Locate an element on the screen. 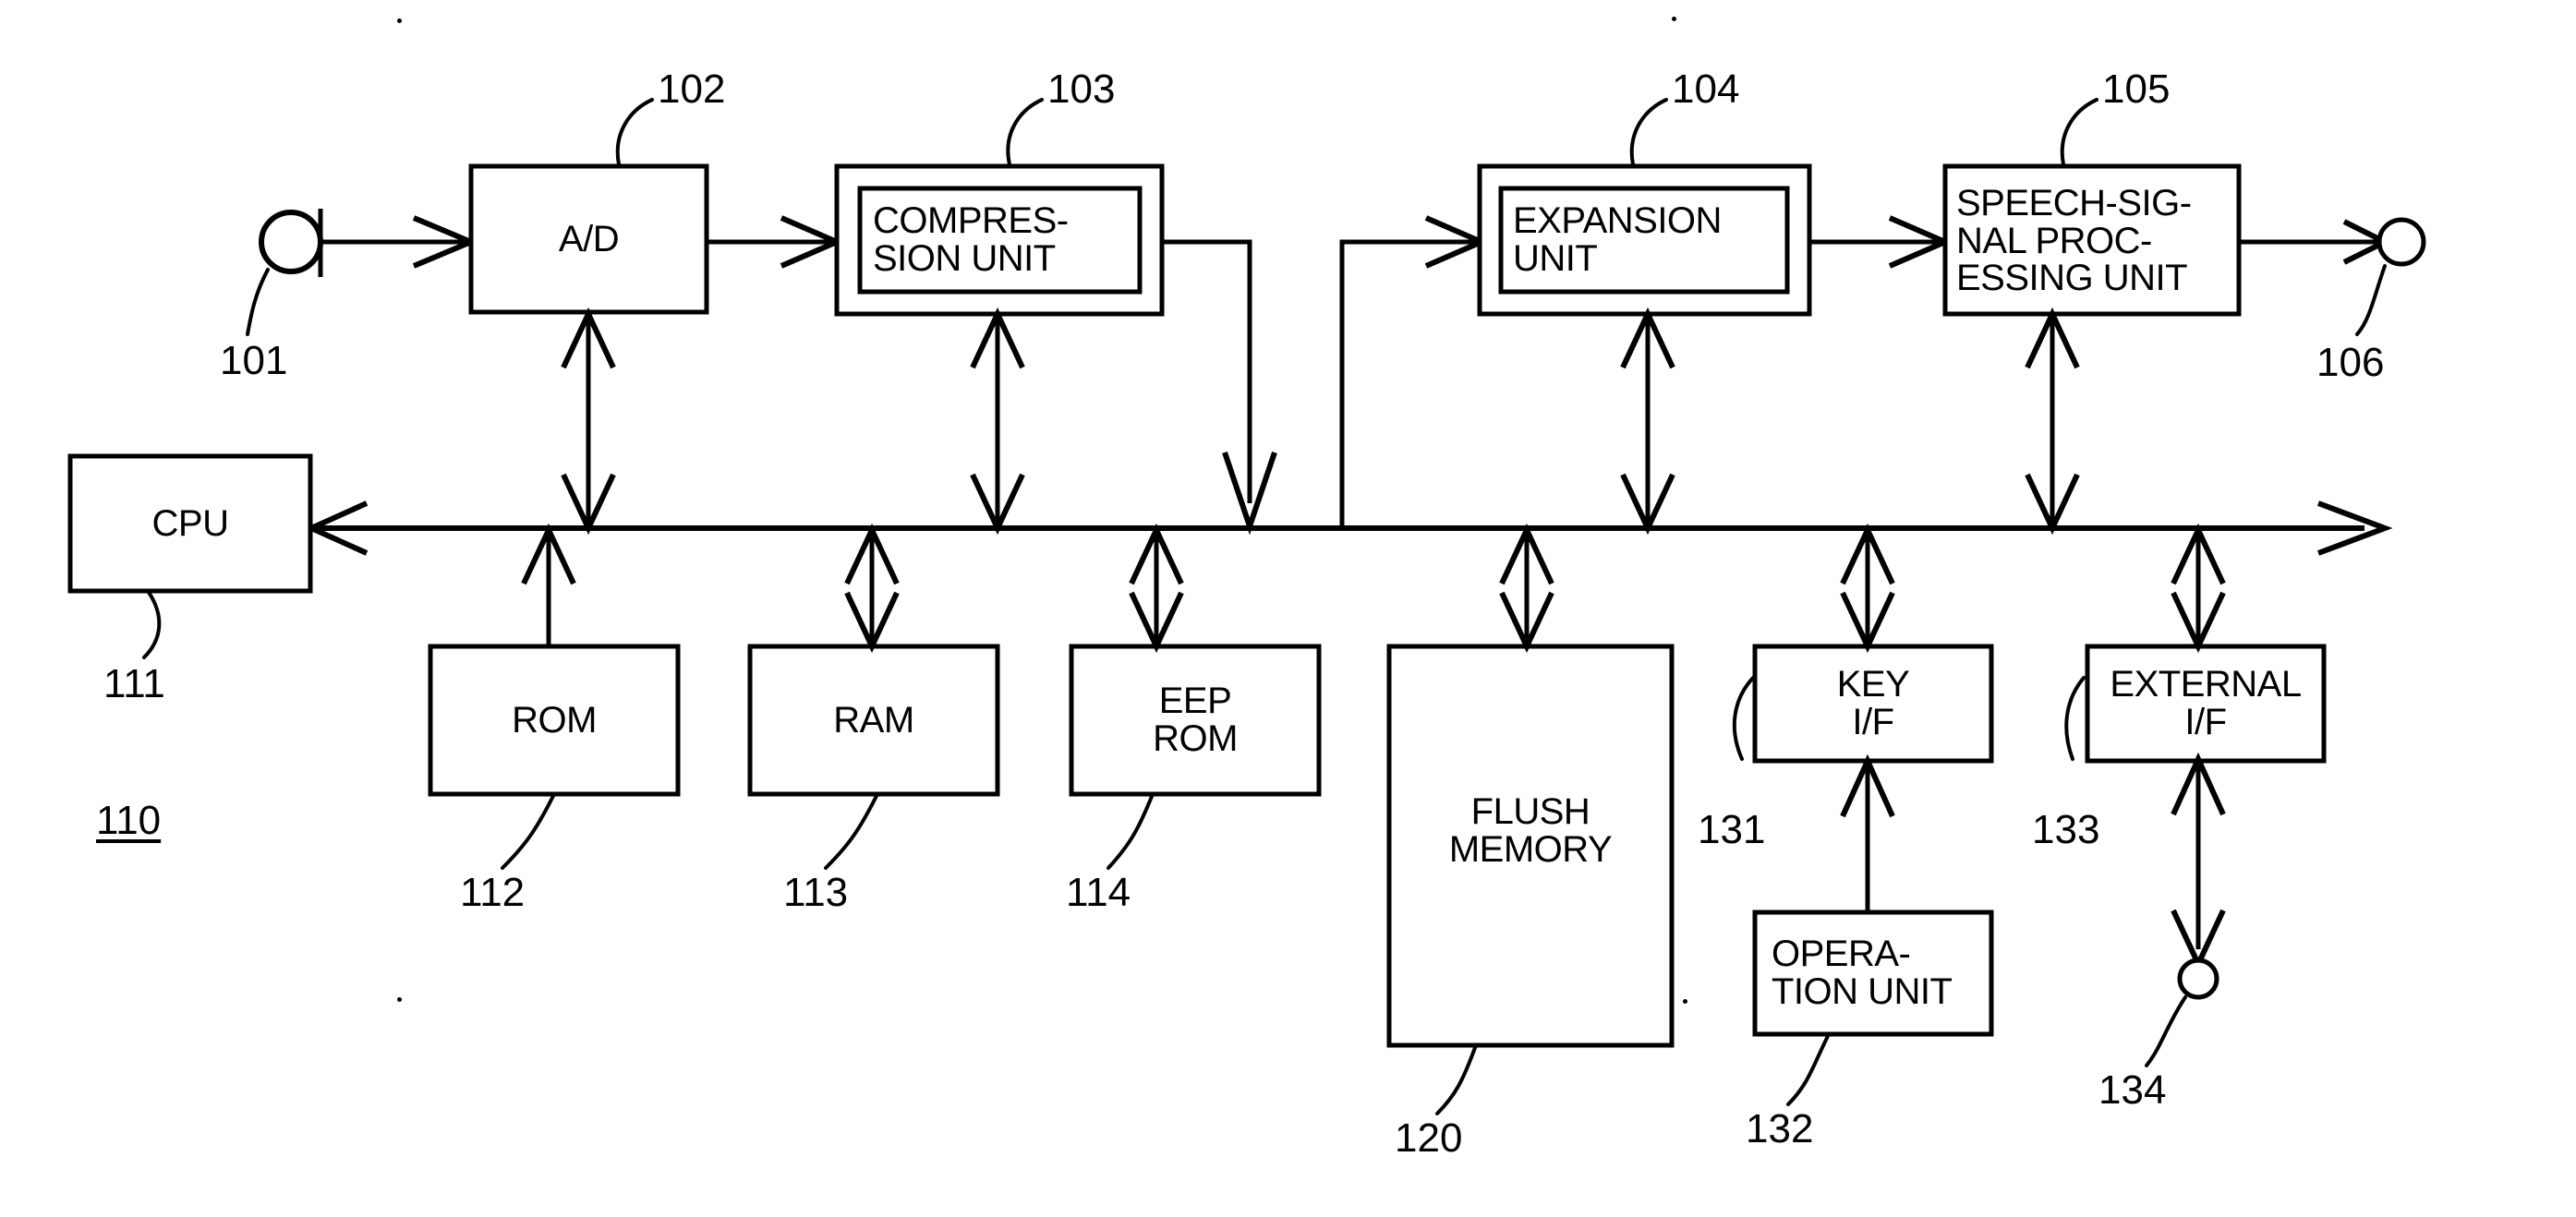 This screenshot has height=1217, width=2576. ref-number-111: 111 is located at coordinates (134, 684).